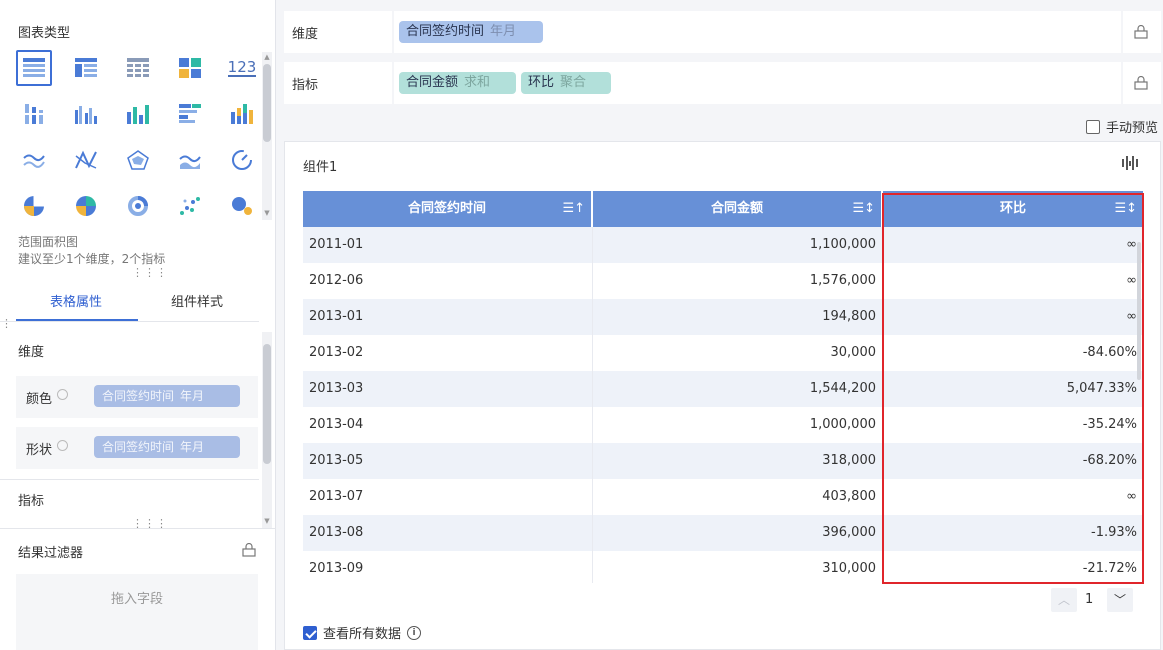  What do you see at coordinates (723, 569) in the screenshot?
I see `table-row: 2013-09 310,000 -21.72%` at bounding box center [723, 569].